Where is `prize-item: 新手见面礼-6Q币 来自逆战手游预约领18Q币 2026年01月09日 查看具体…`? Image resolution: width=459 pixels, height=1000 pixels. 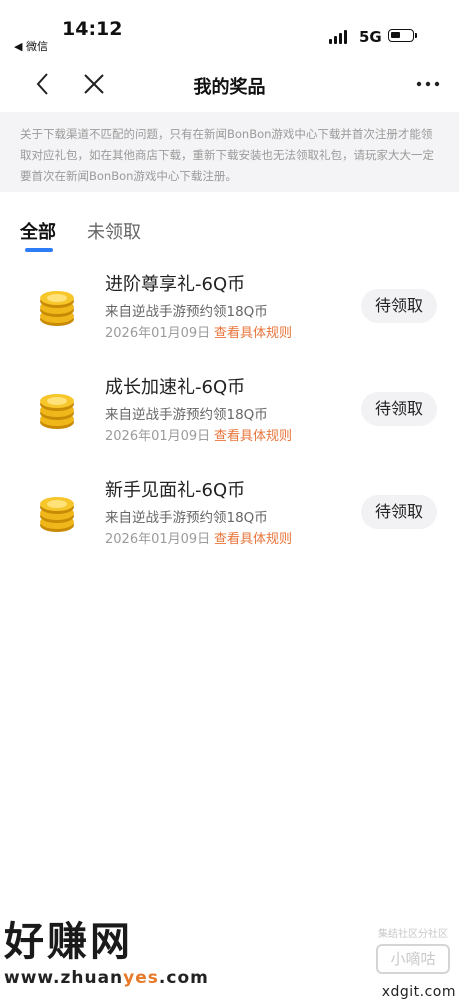 prize-item: 新手见面礼-6Q币 来自逆战手游预约领18Q币 2026年01月09日 查看具体… is located at coordinates (229, 519).